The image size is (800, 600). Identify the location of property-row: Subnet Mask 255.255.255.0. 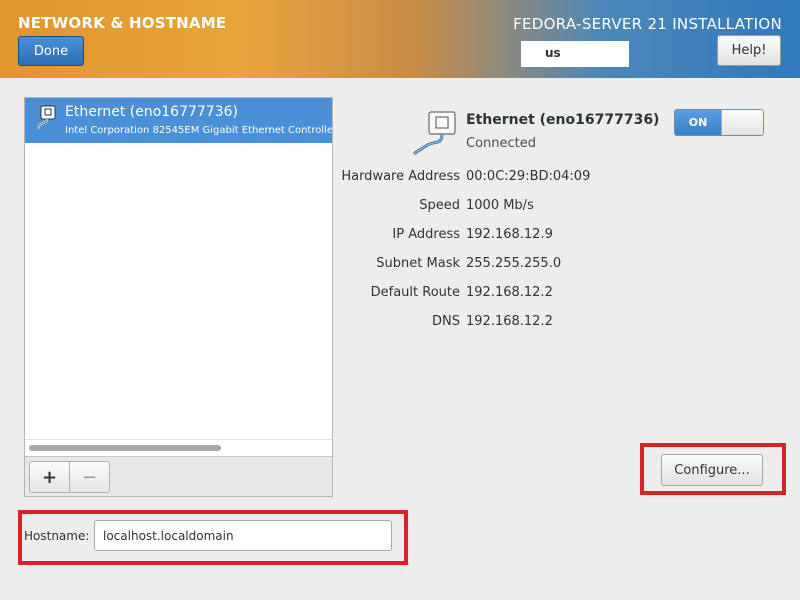
(540, 266).